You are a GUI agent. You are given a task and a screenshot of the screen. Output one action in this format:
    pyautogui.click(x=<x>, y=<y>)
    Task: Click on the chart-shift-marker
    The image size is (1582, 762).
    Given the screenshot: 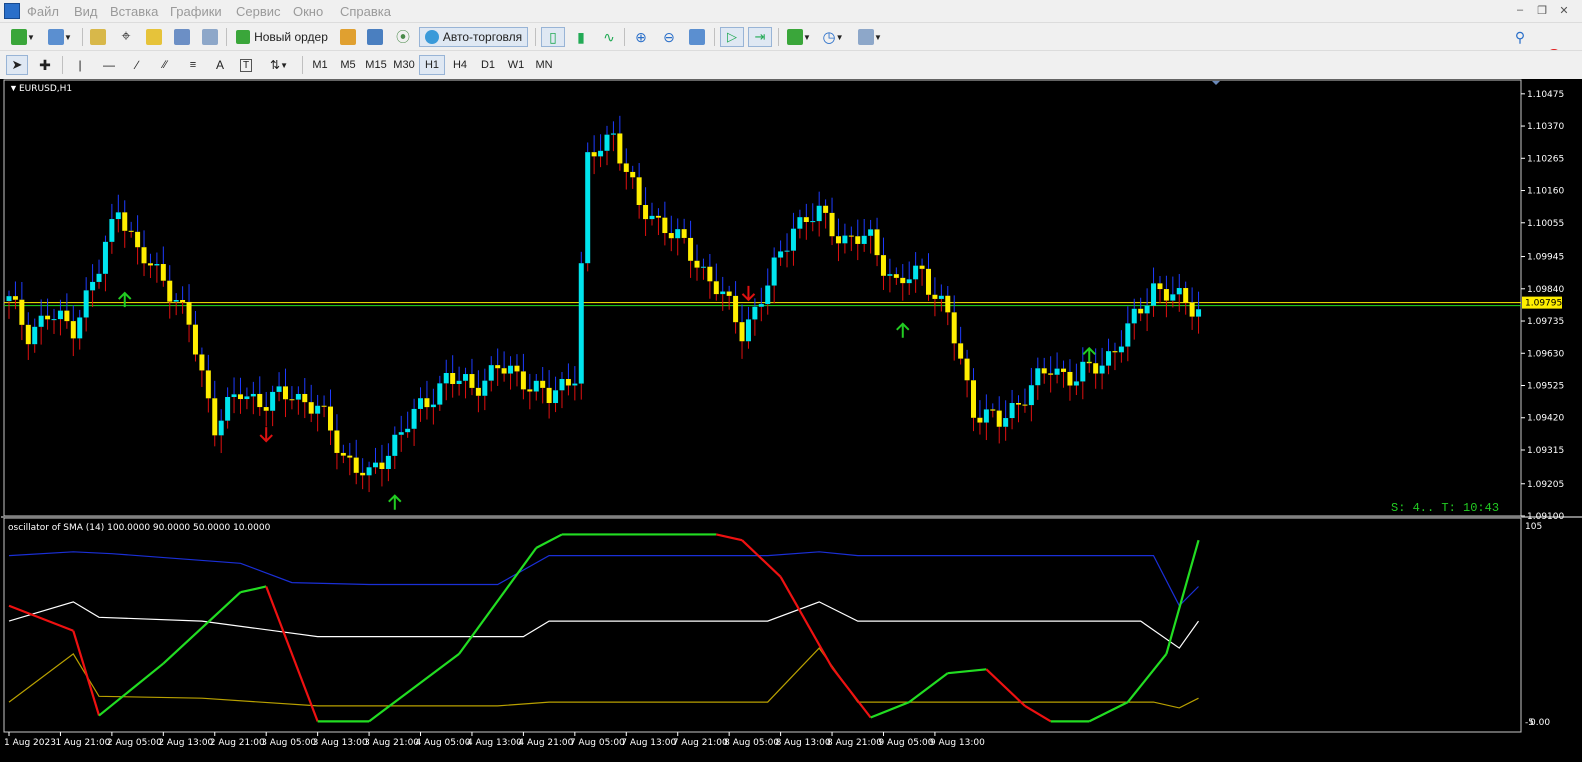 What is the action you would take?
    pyautogui.click(x=1216, y=83)
    